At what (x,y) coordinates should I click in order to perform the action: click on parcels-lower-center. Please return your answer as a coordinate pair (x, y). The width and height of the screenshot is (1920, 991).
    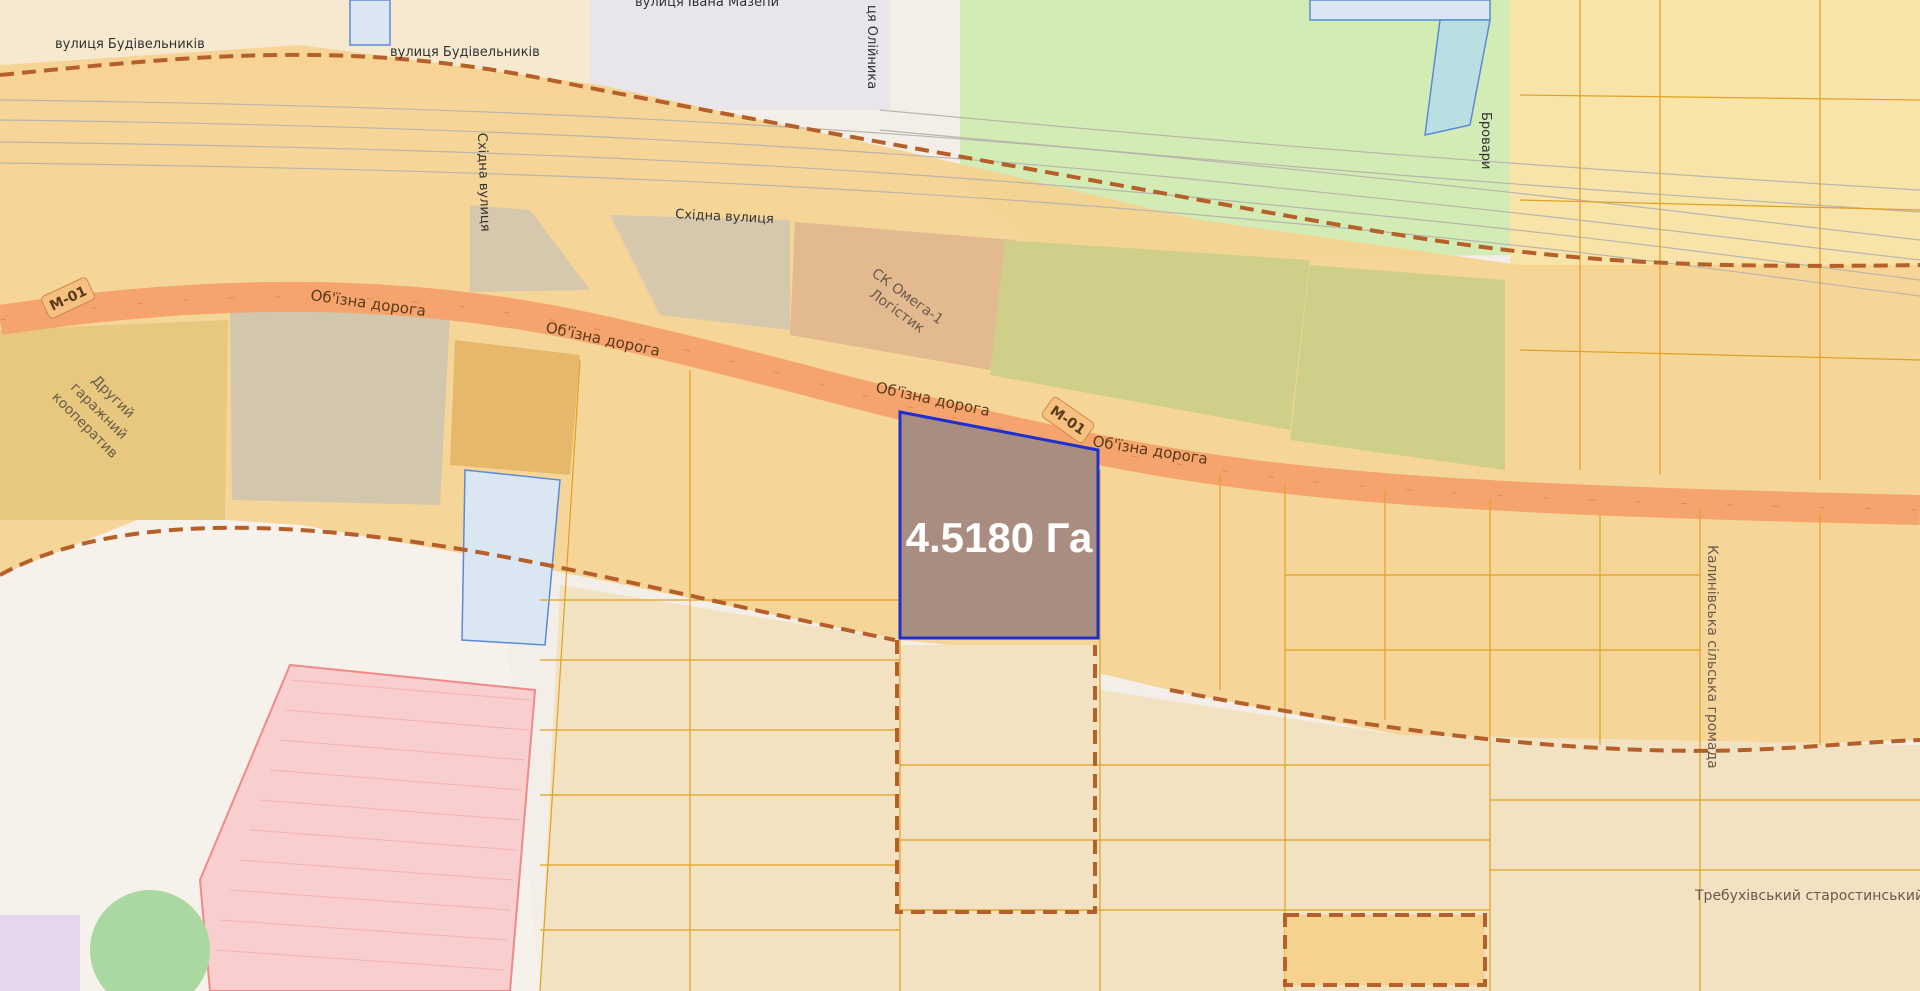
    Looking at the image, I should click on (1000, 818).